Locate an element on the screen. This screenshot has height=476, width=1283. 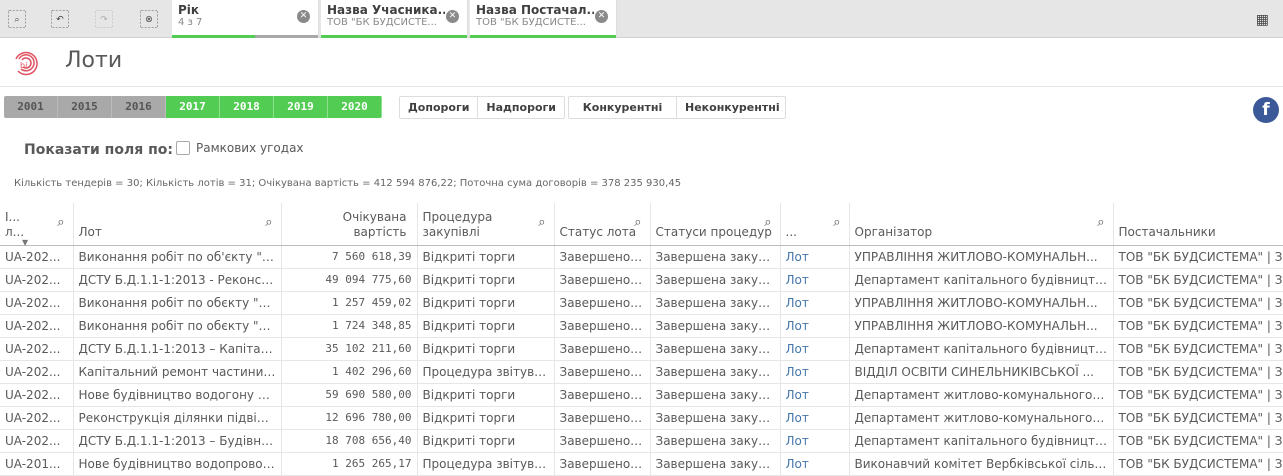
column-header-label: Статус лота is located at coordinates (598, 231).